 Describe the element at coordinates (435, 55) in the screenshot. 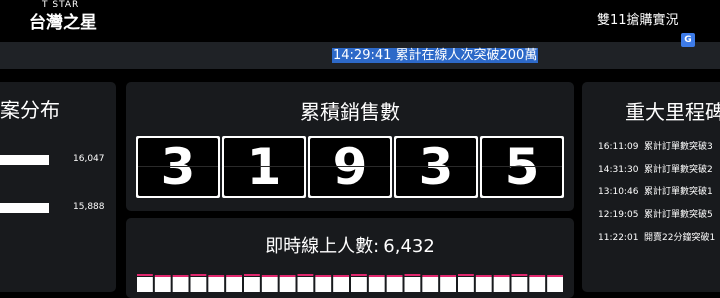

I see `ticker-text: 14:29:41 累計在線人次突破200萬` at that location.